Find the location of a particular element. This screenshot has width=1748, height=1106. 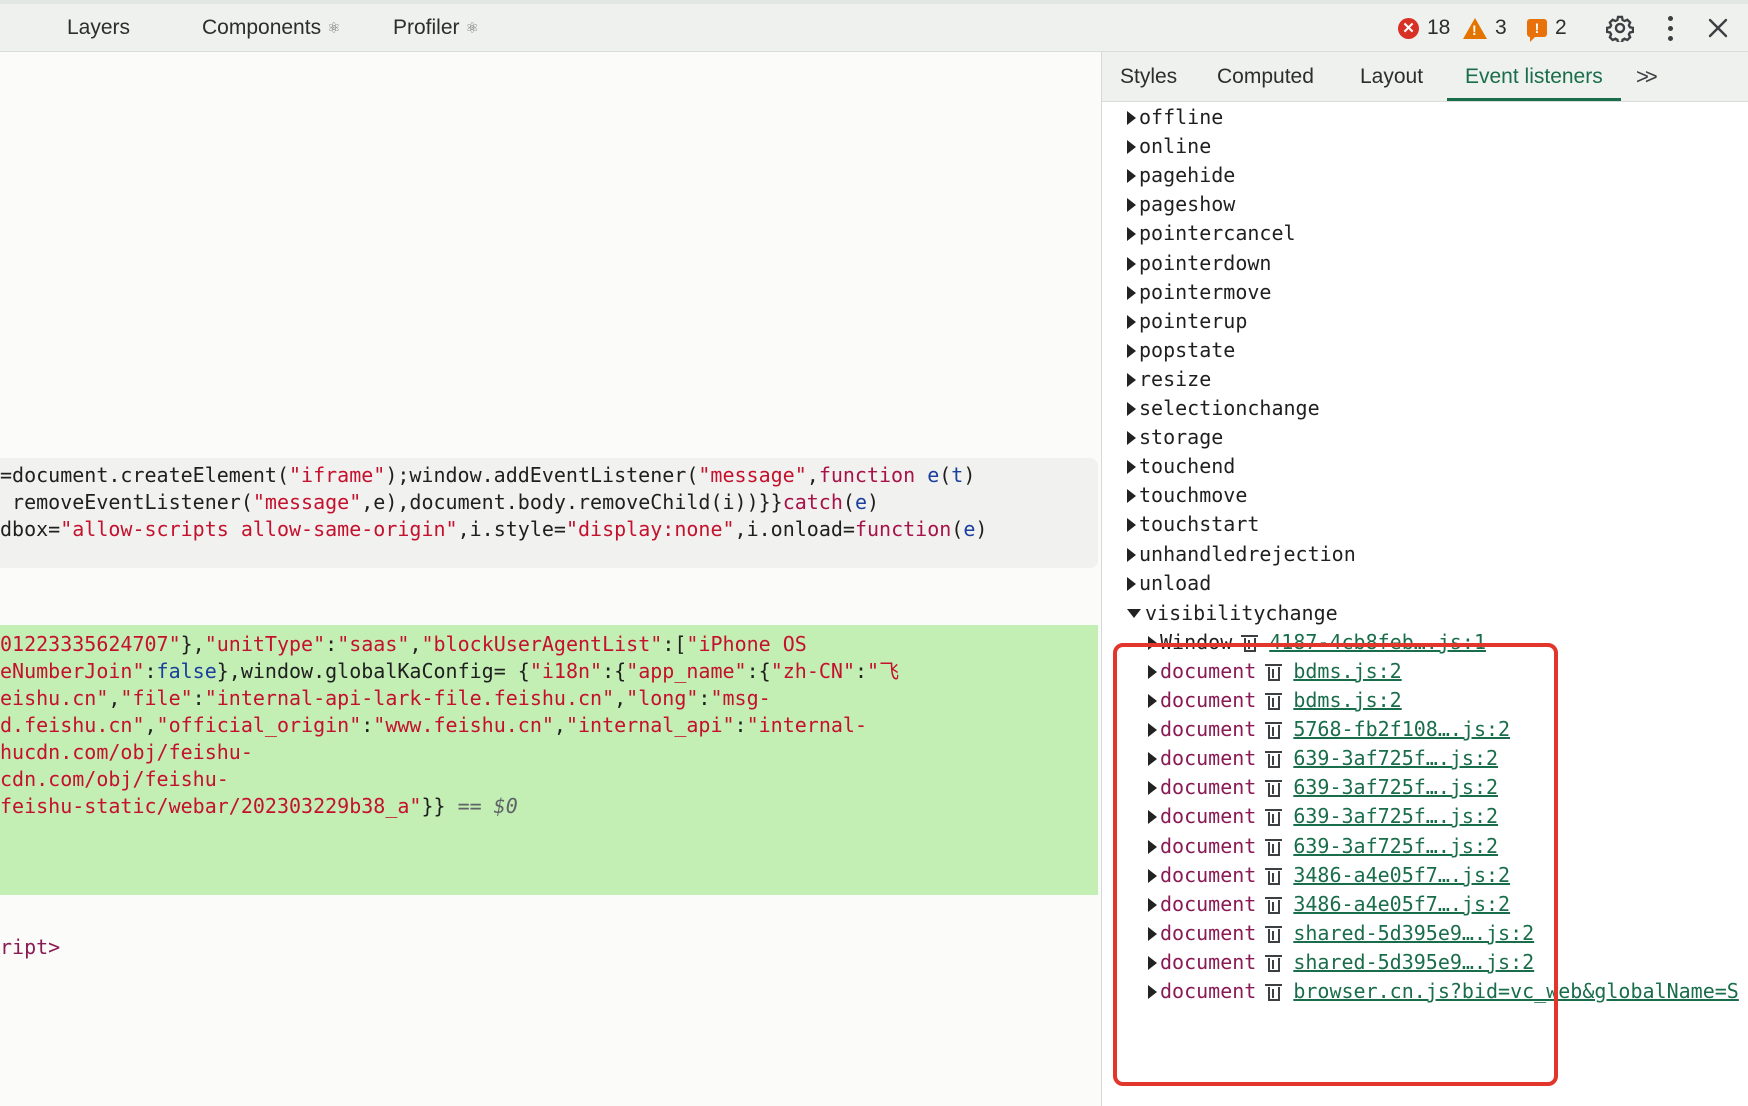

error-counter: ✕ 18 is located at coordinates (1424, 28).